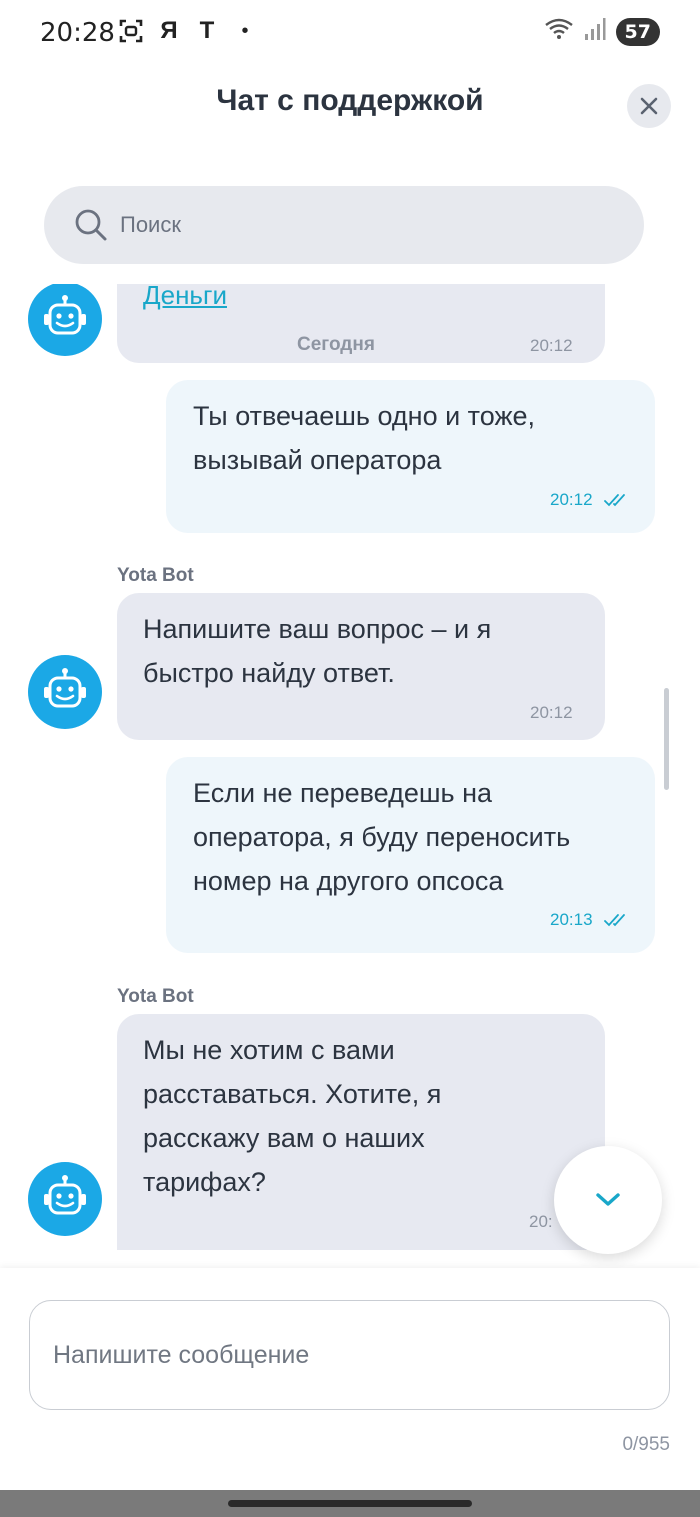  I want to click on close-button, so click(649, 106).